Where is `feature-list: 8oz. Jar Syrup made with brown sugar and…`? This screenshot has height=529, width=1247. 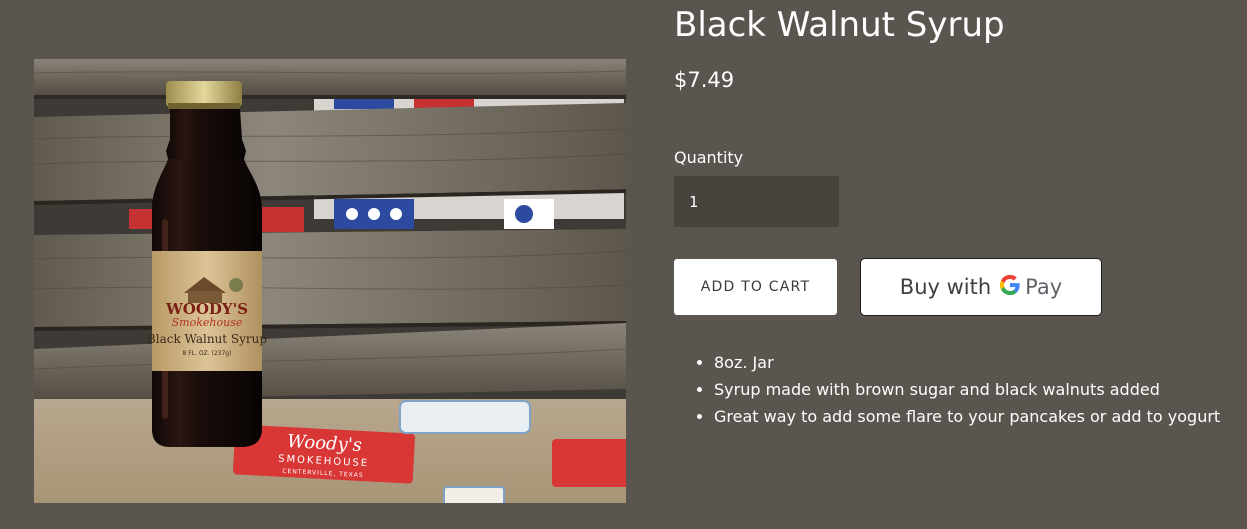 feature-list: 8oz. Jar Syrup made with brown sugar and… is located at coordinates (960, 389).